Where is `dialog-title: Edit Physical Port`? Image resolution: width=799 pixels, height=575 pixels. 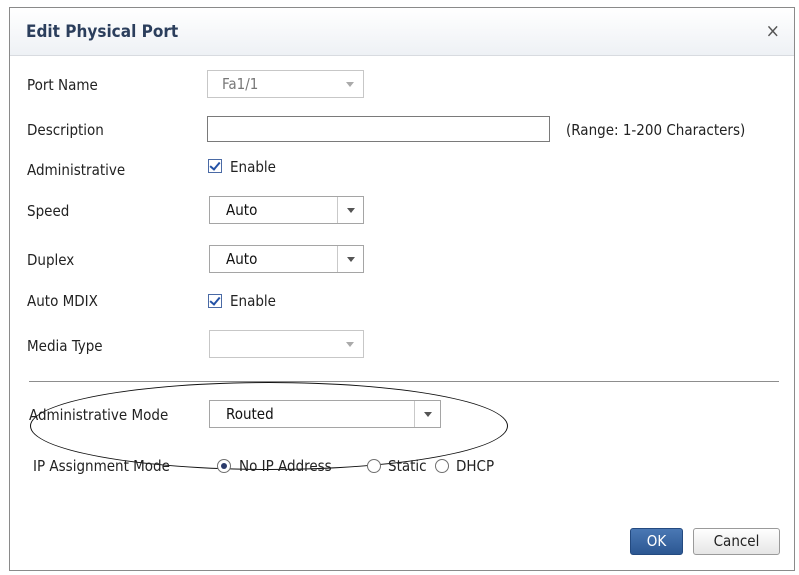 dialog-title: Edit Physical Port is located at coordinates (102, 32).